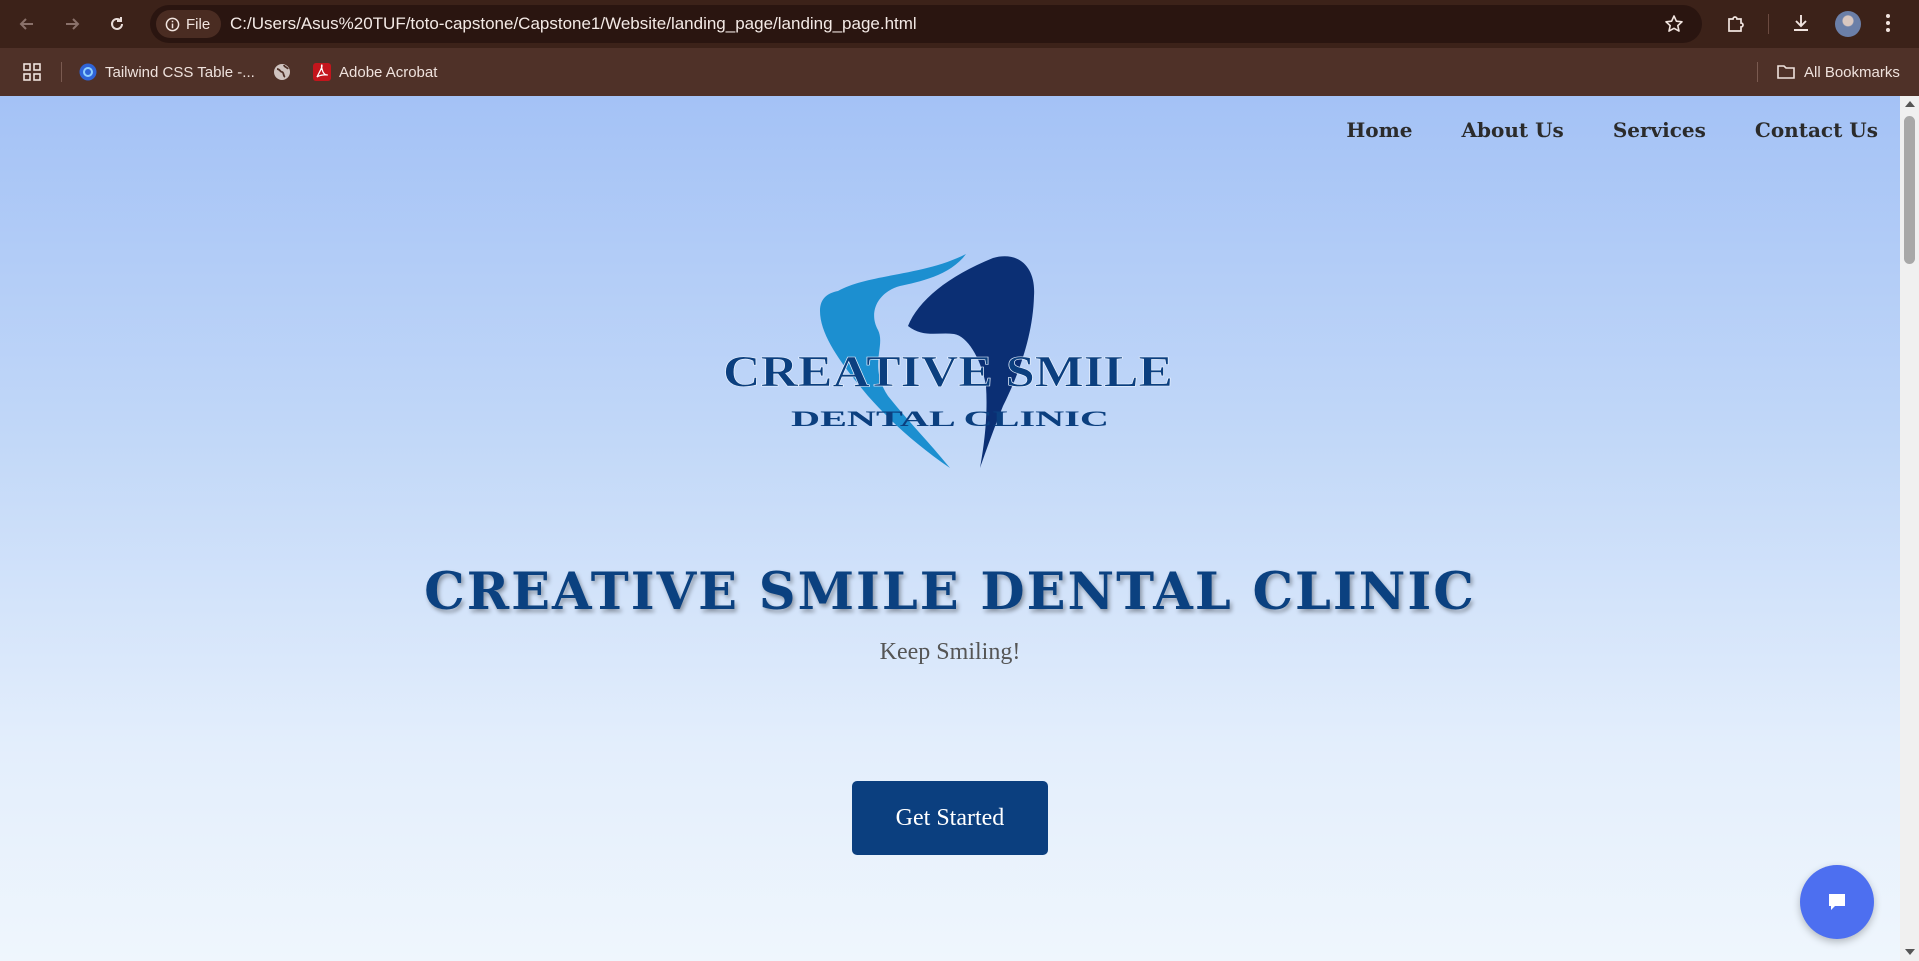  What do you see at coordinates (1909, 528) in the screenshot?
I see `page-scrollbar` at bounding box center [1909, 528].